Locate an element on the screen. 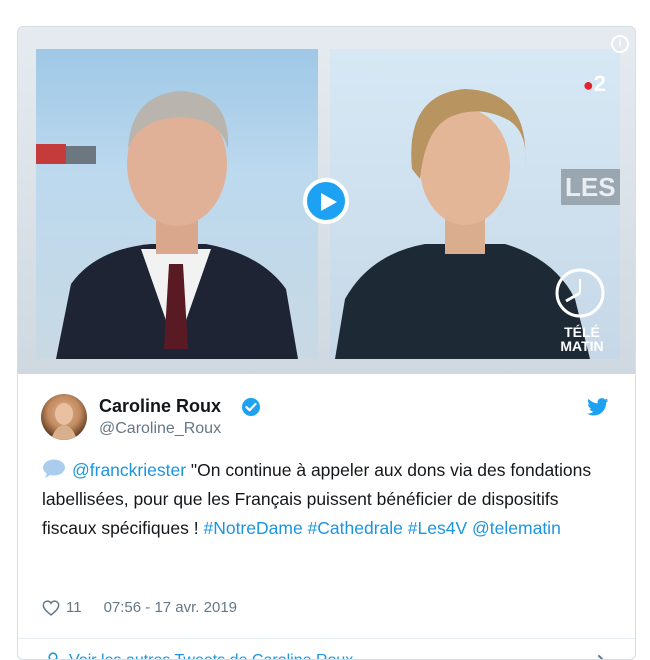 Image resolution: width=650 pixels, height=660 pixels. telematin-logo: TÉLÉ MATIN is located at coordinates (582, 339).